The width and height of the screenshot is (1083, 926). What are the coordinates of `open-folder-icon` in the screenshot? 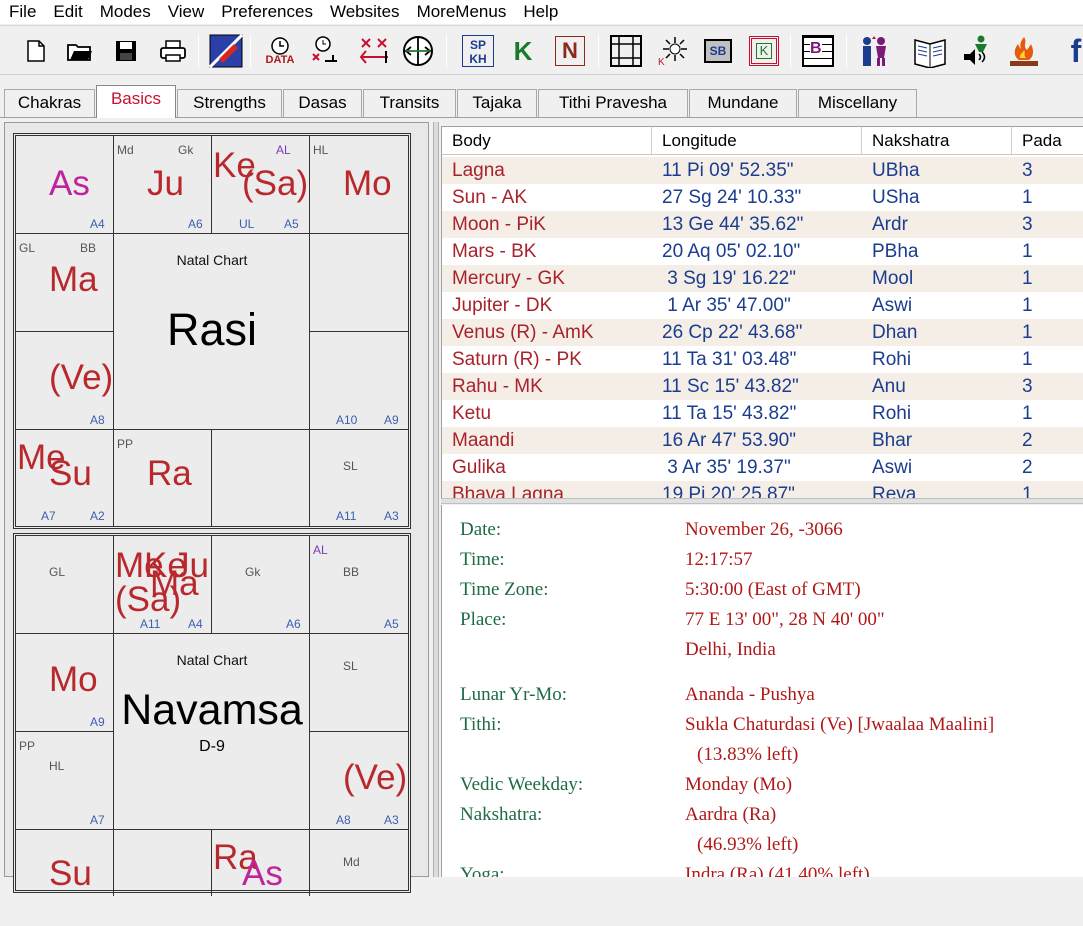 It's located at (80, 51).